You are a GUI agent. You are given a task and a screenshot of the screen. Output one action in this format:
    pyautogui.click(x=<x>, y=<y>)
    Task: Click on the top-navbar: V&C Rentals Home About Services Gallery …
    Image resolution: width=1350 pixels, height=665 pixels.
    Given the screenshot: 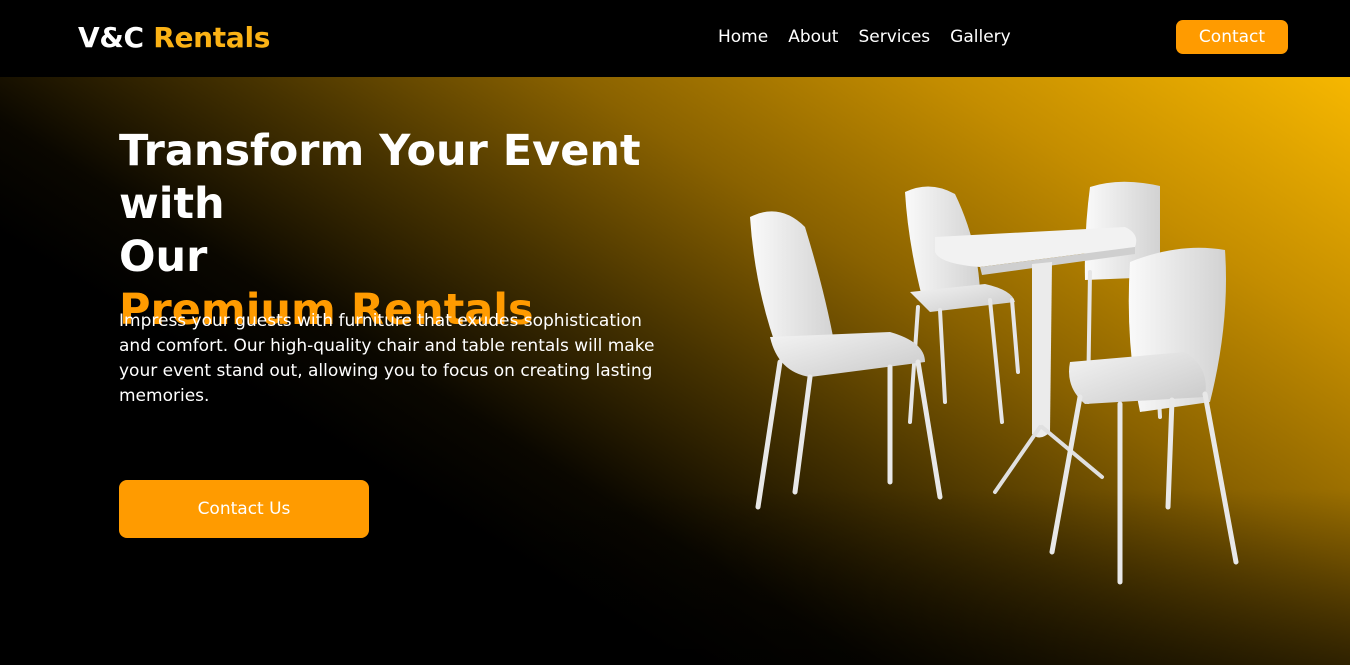 What is the action you would take?
    pyautogui.click(x=675, y=38)
    